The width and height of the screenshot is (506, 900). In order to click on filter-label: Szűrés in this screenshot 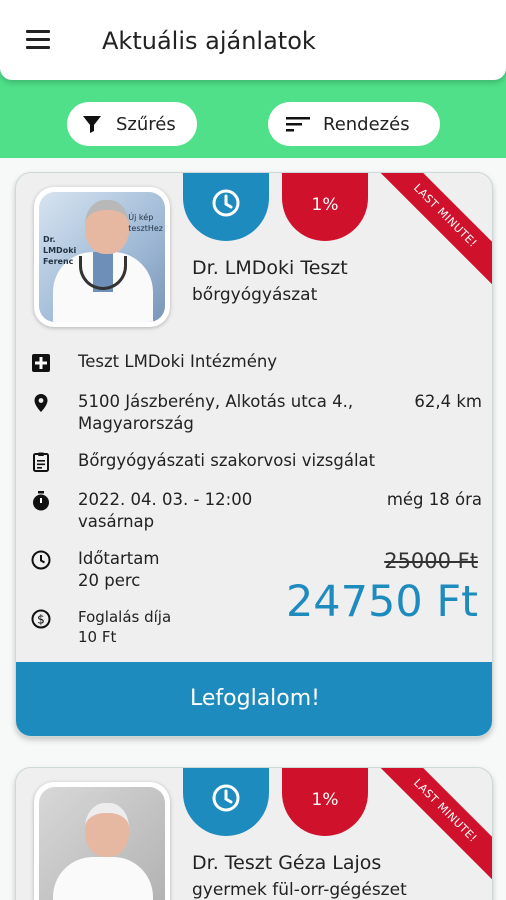, I will do `click(146, 124)`.